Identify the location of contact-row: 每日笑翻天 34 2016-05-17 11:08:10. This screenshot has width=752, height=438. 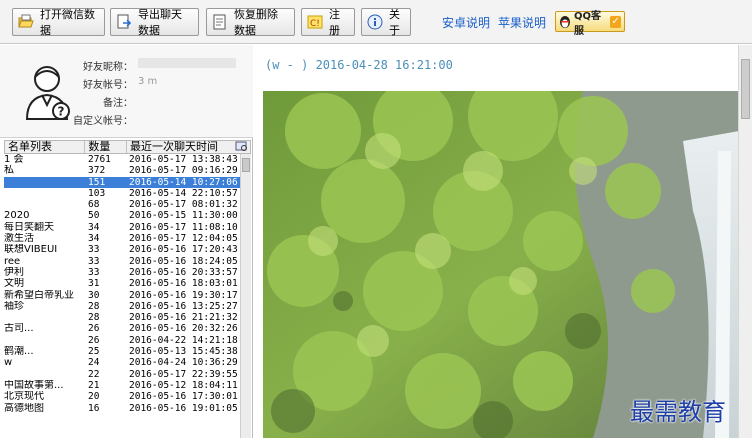
(122, 227).